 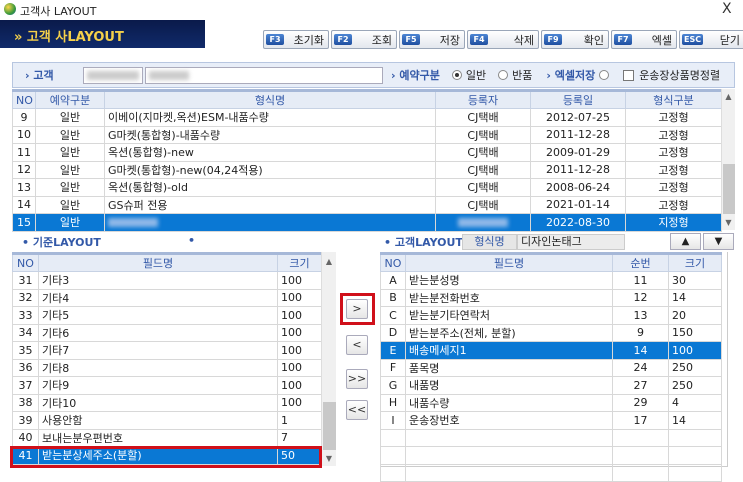 What do you see at coordinates (456, 75) in the screenshot?
I see `radio-normal` at bounding box center [456, 75].